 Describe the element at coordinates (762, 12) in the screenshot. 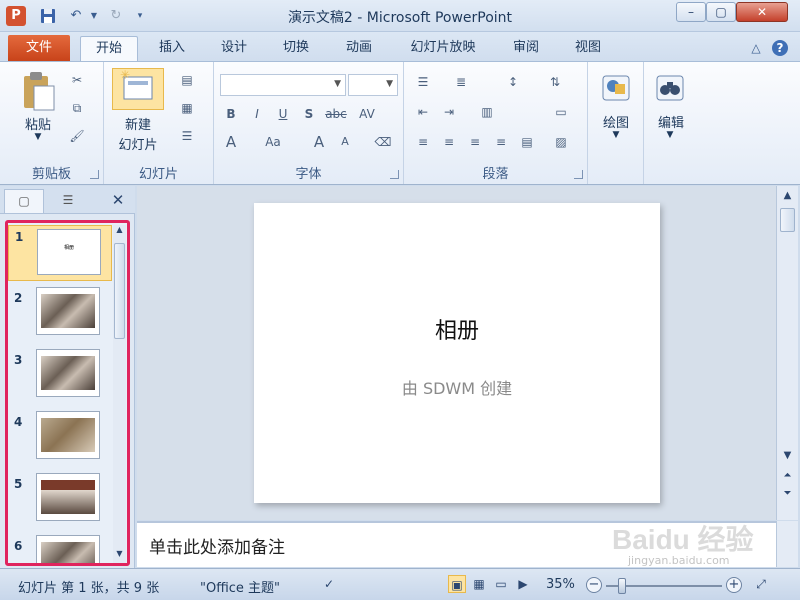

I see `close-button: ✕` at that location.